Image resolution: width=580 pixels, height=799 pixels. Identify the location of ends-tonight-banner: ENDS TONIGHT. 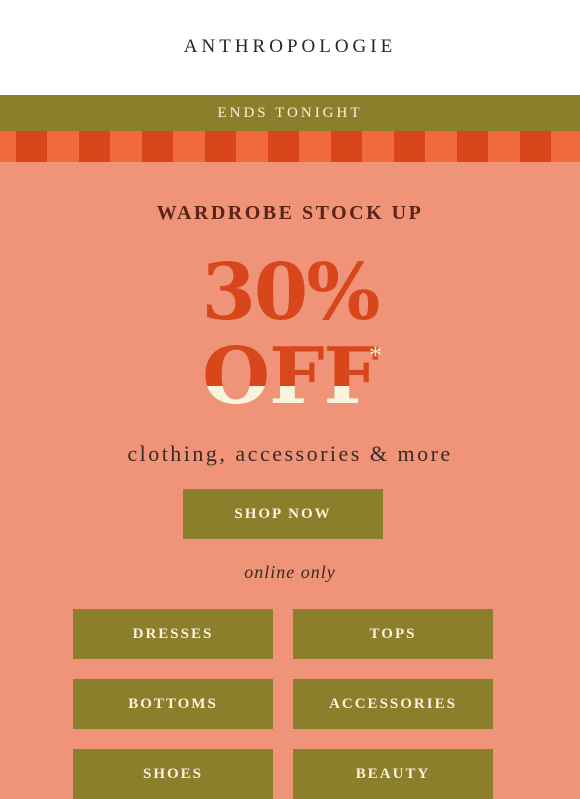
(290, 113).